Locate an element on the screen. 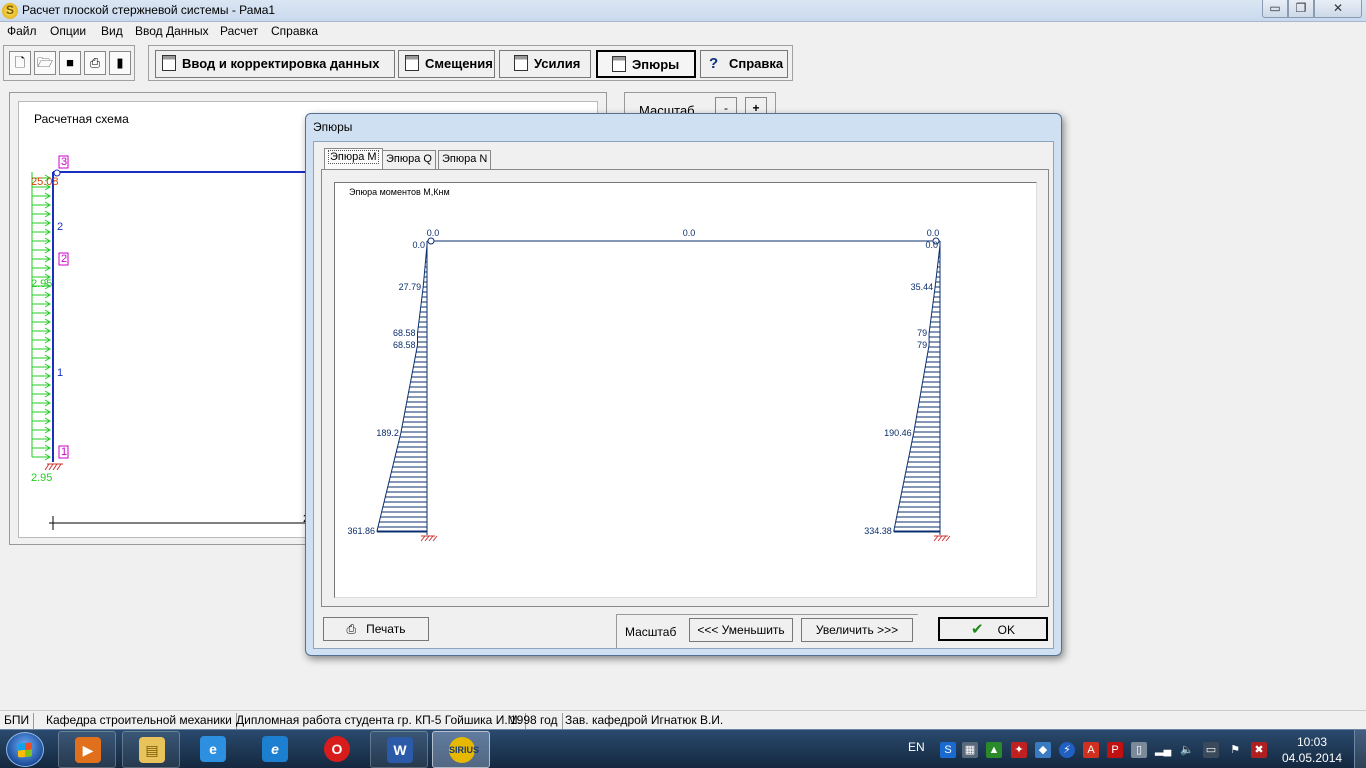 The image size is (1366, 768). open-folder-icon: 🗁 is located at coordinates (45, 63).